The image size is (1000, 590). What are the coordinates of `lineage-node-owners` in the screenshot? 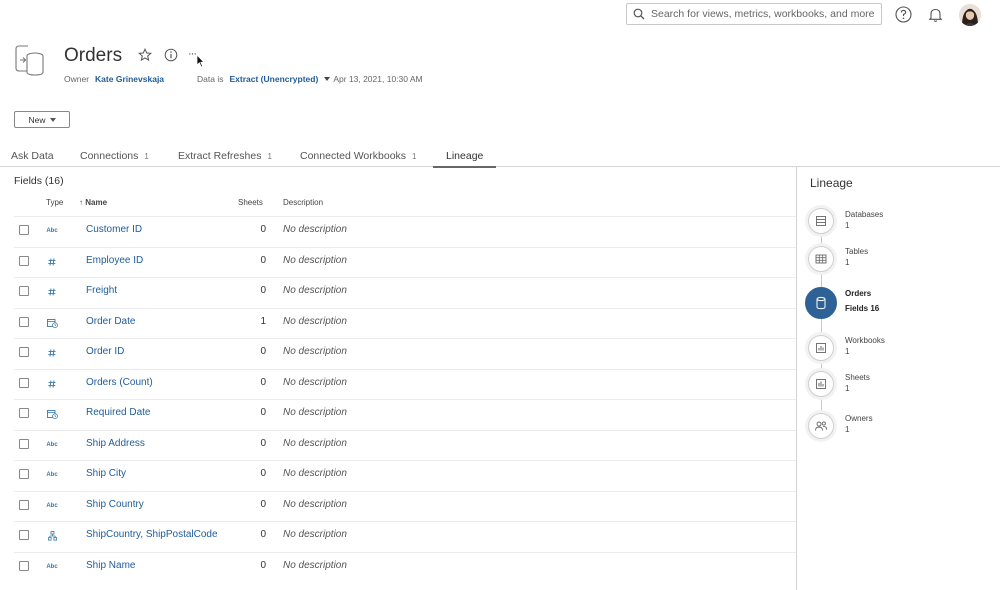 It's located at (821, 426).